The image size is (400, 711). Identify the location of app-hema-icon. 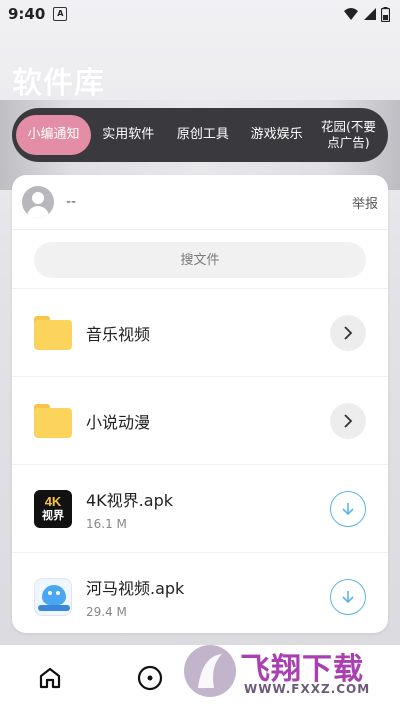
(53, 596).